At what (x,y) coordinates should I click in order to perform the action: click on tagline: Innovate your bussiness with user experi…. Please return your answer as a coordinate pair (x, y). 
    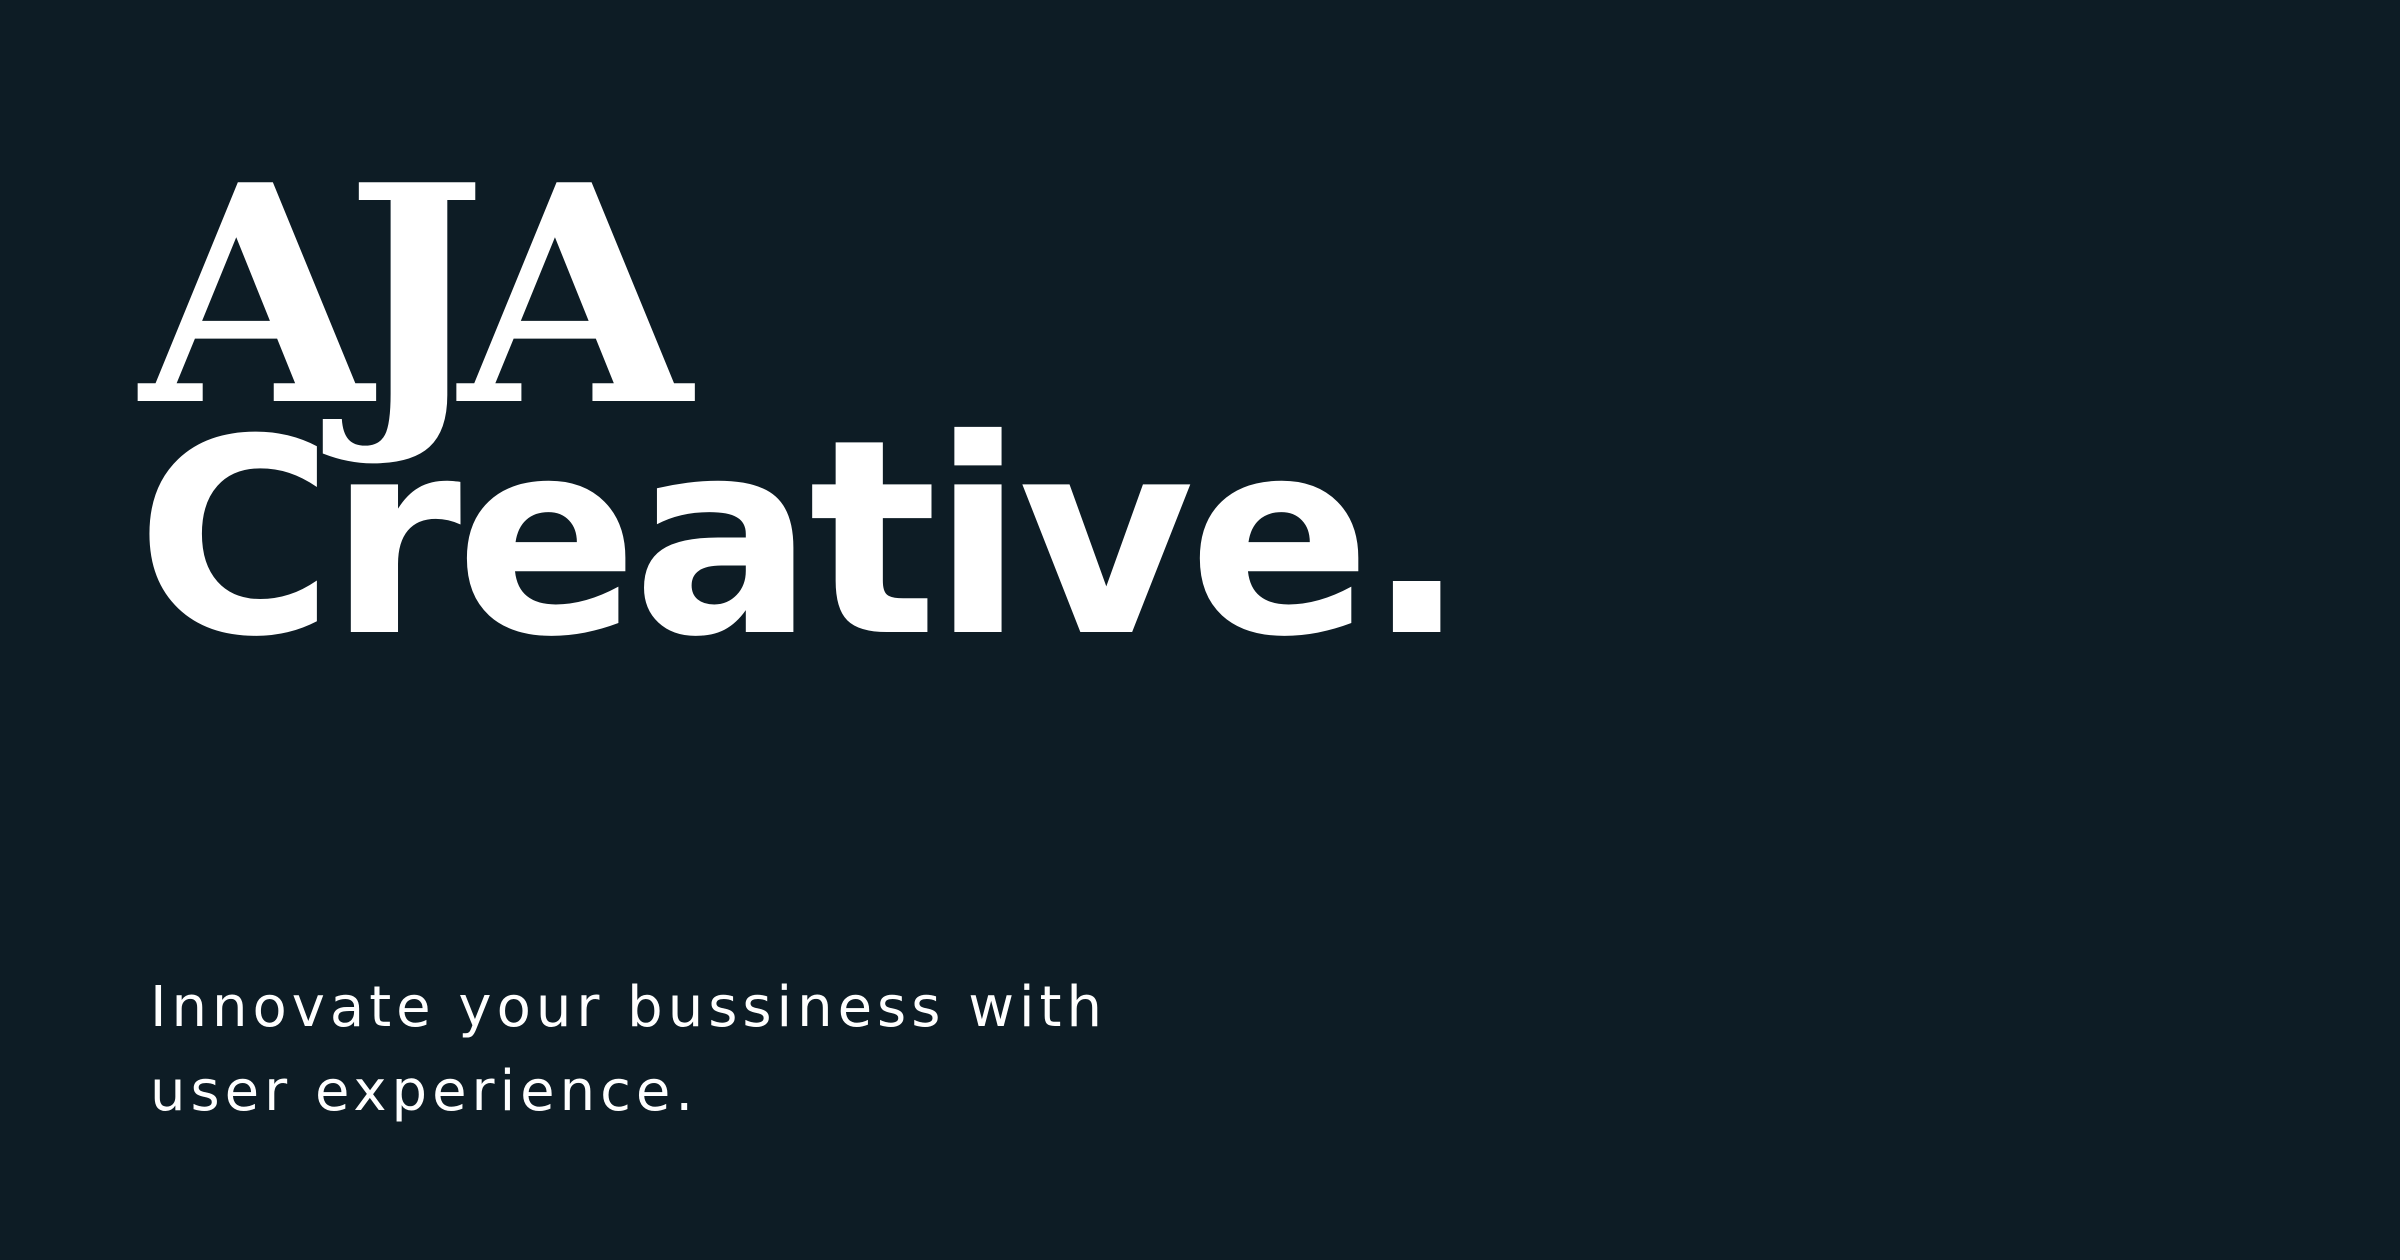
    Looking at the image, I should click on (700, 1050).